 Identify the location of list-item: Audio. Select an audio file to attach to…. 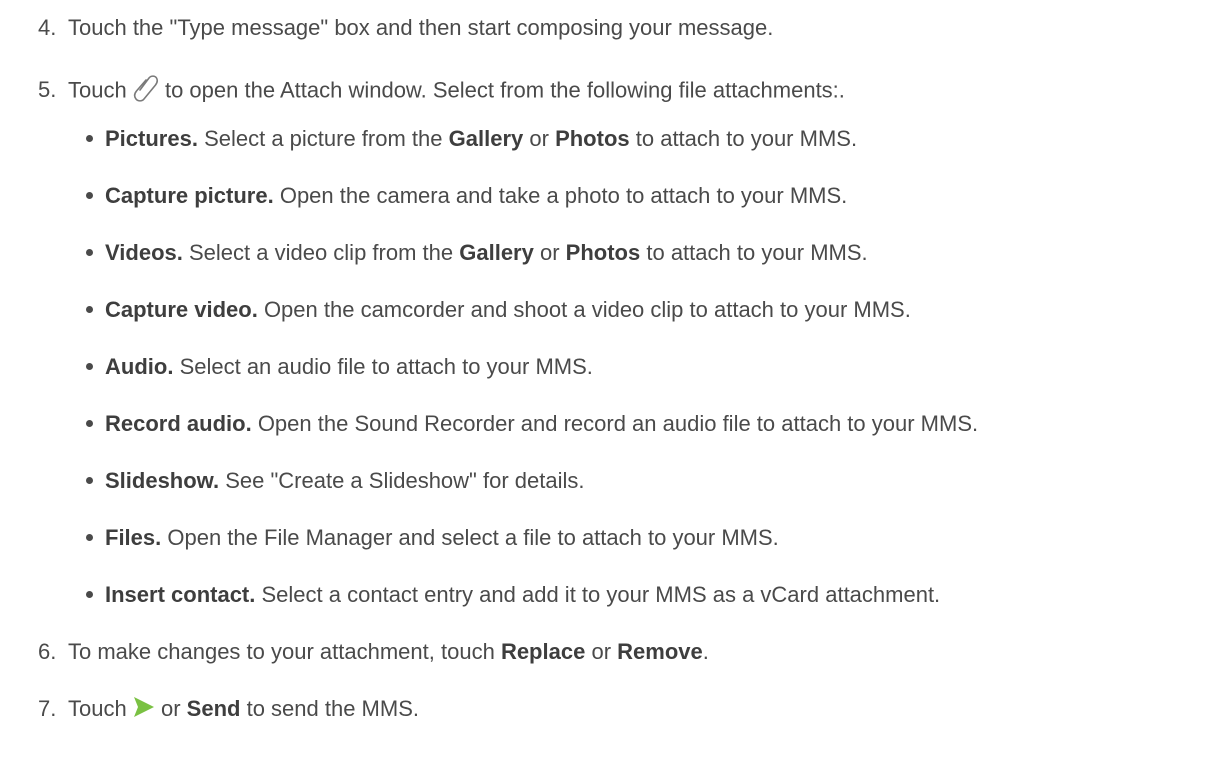
(349, 367).